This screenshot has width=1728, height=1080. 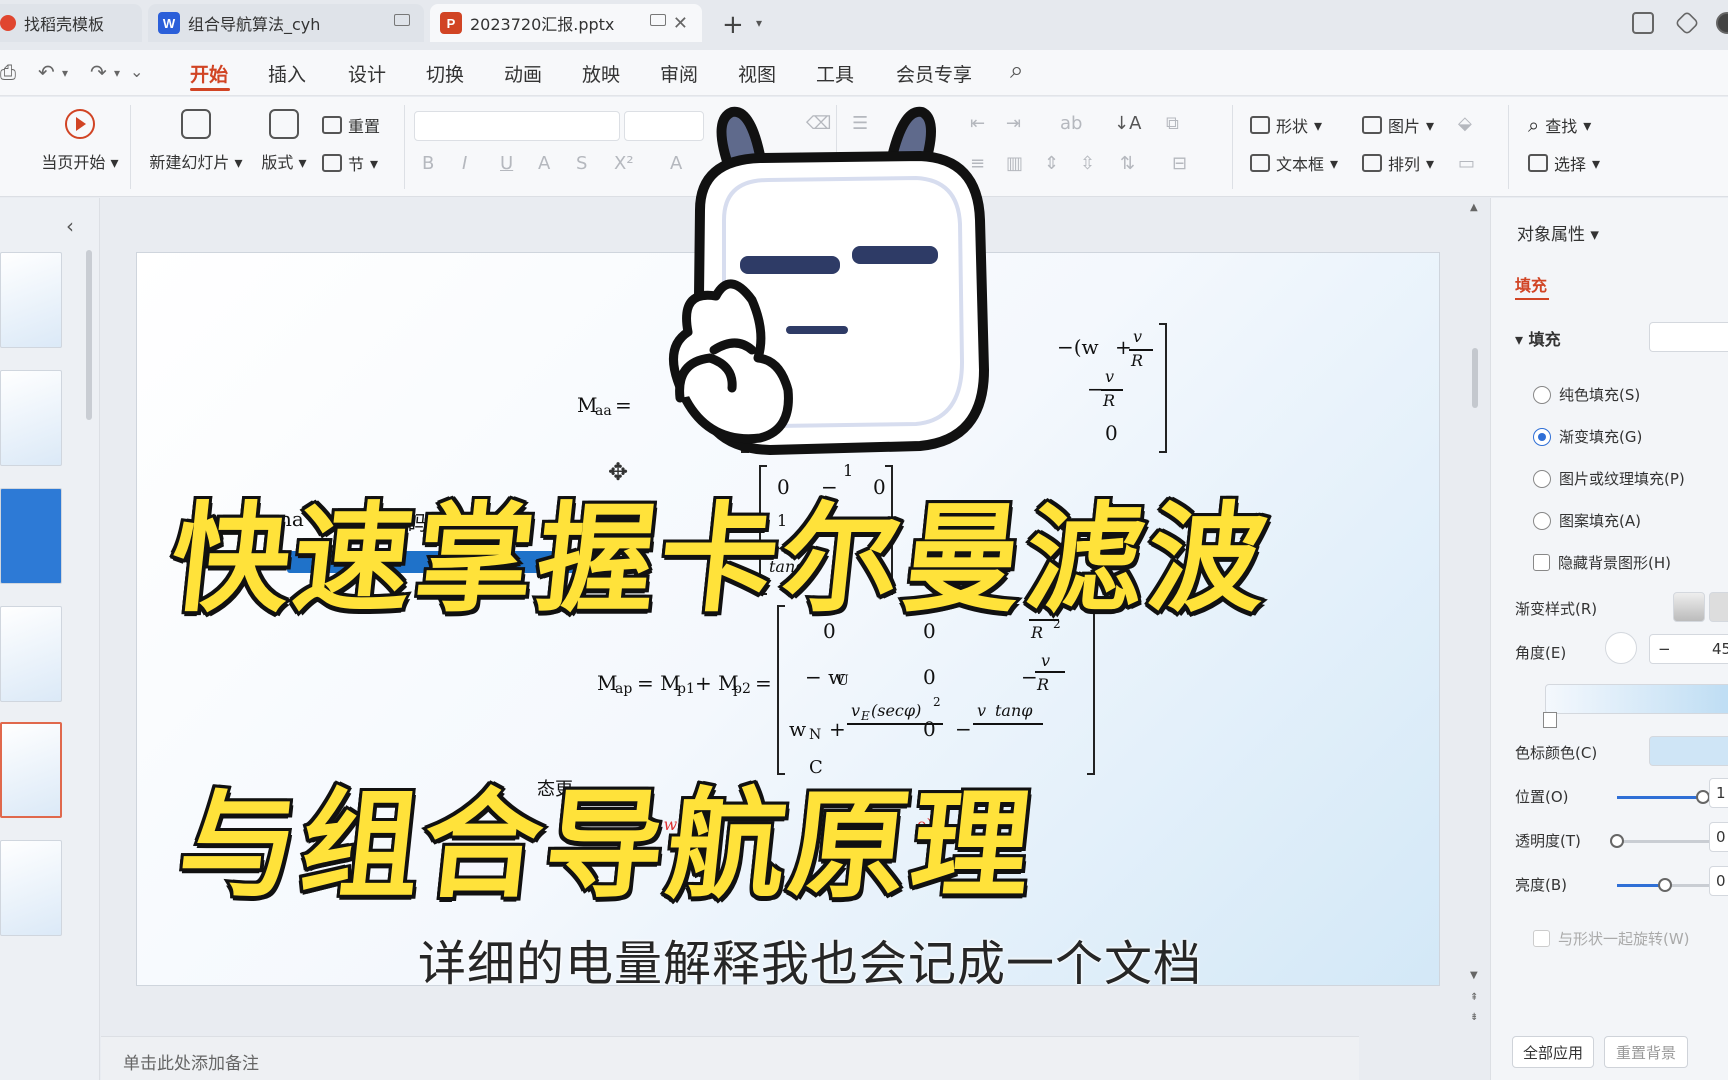 I want to click on scrollbar-thumb, so click(x=1475, y=378).